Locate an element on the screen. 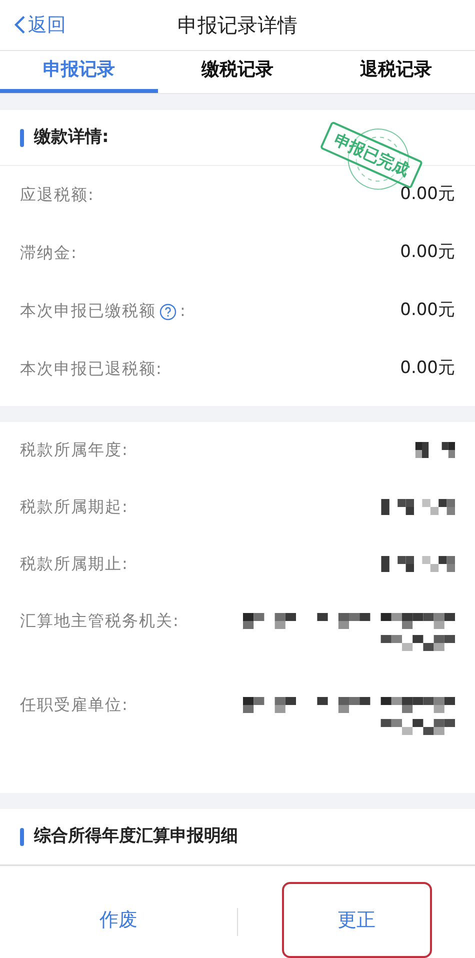 The height and width of the screenshot is (958, 475). page-title: 申报记录详情 is located at coordinates (238, 25).